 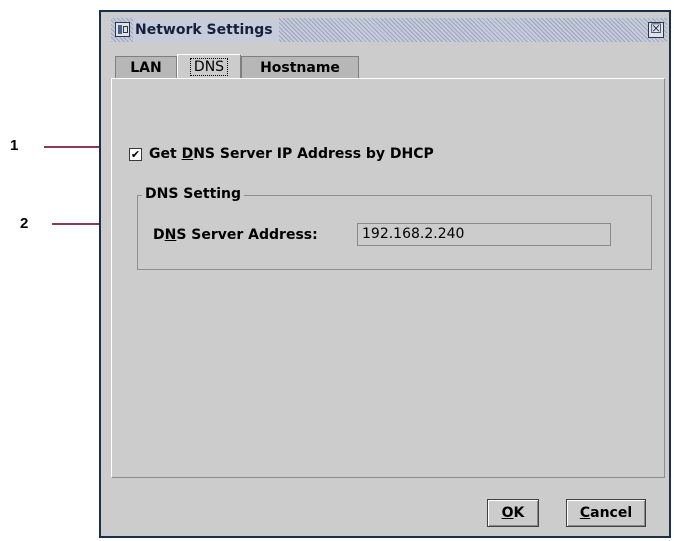 What do you see at coordinates (291, 154) in the screenshot?
I see `dhcp-dns-label: Get DNS Server IP Address by DHCP` at bounding box center [291, 154].